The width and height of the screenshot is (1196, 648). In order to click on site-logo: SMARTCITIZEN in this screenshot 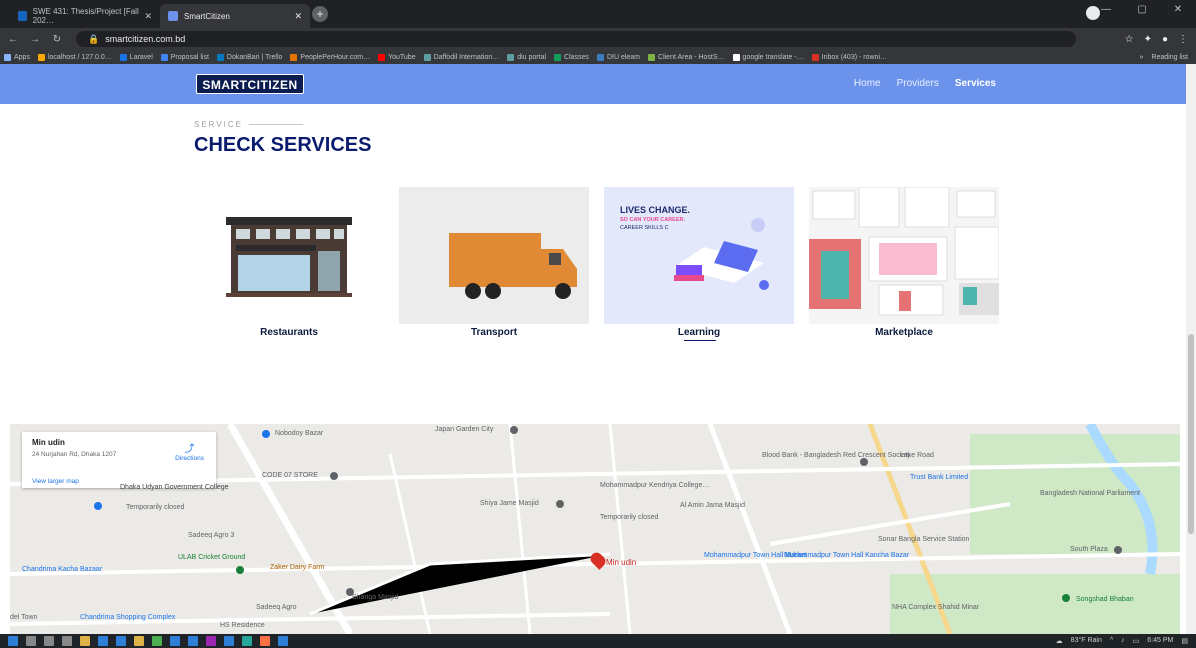, I will do `click(250, 84)`.